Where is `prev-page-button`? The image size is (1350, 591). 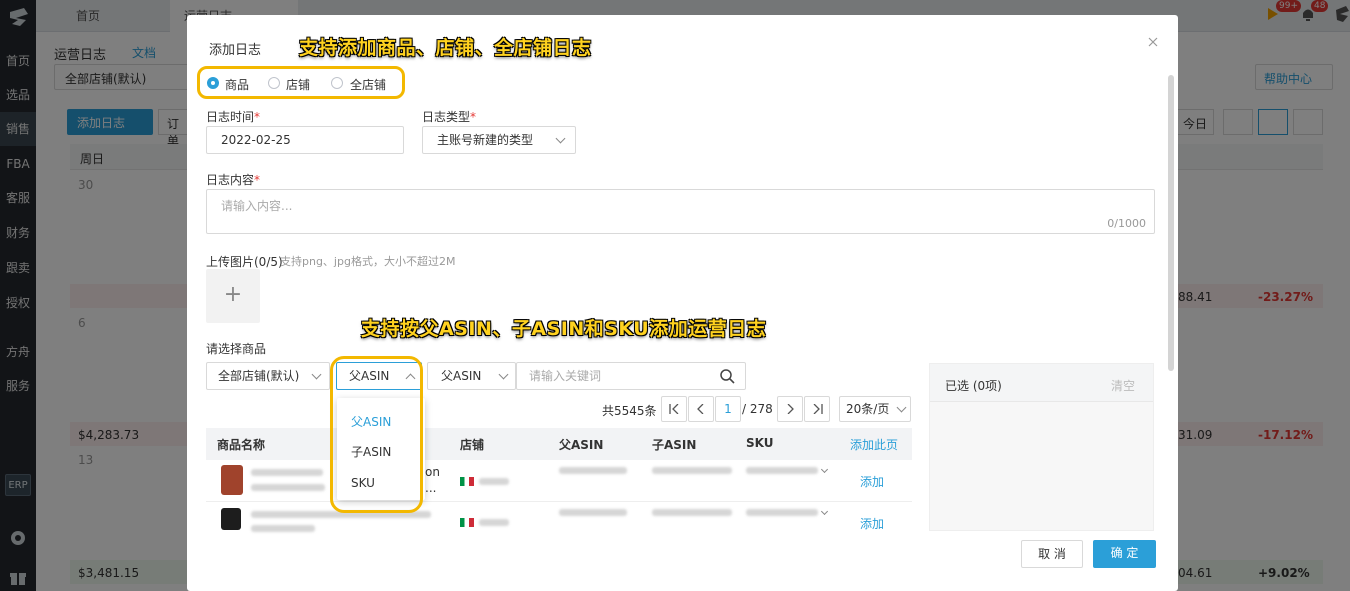
prev-page-button is located at coordinates (701, 409).